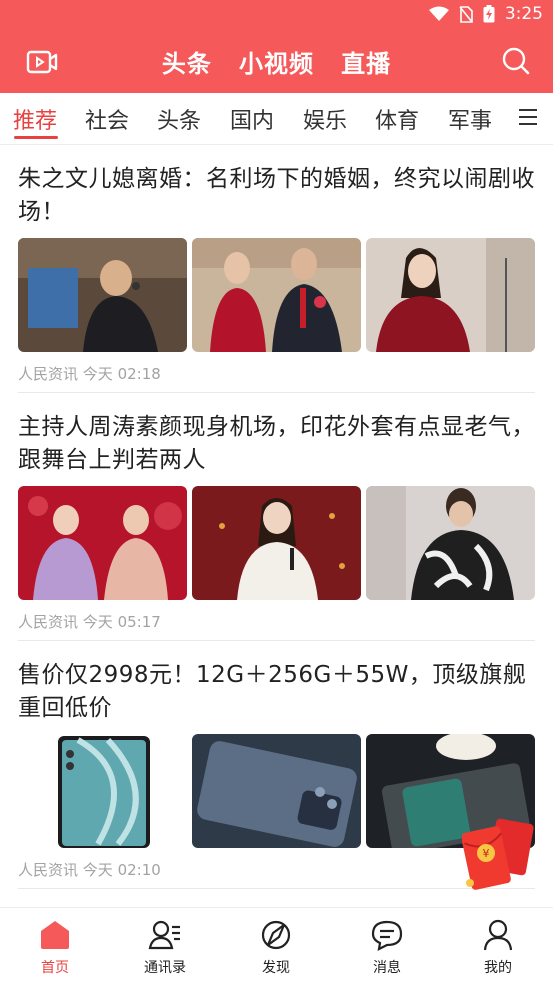  I want to click on red-packet-icon: ¥, so click(498, 852).